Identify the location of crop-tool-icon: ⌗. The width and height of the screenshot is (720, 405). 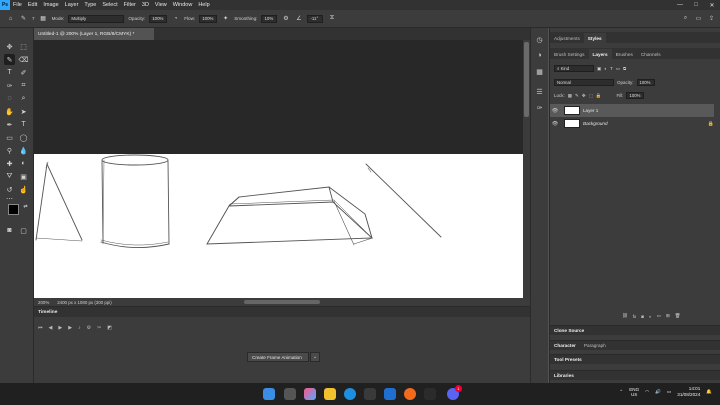
(23, 85).